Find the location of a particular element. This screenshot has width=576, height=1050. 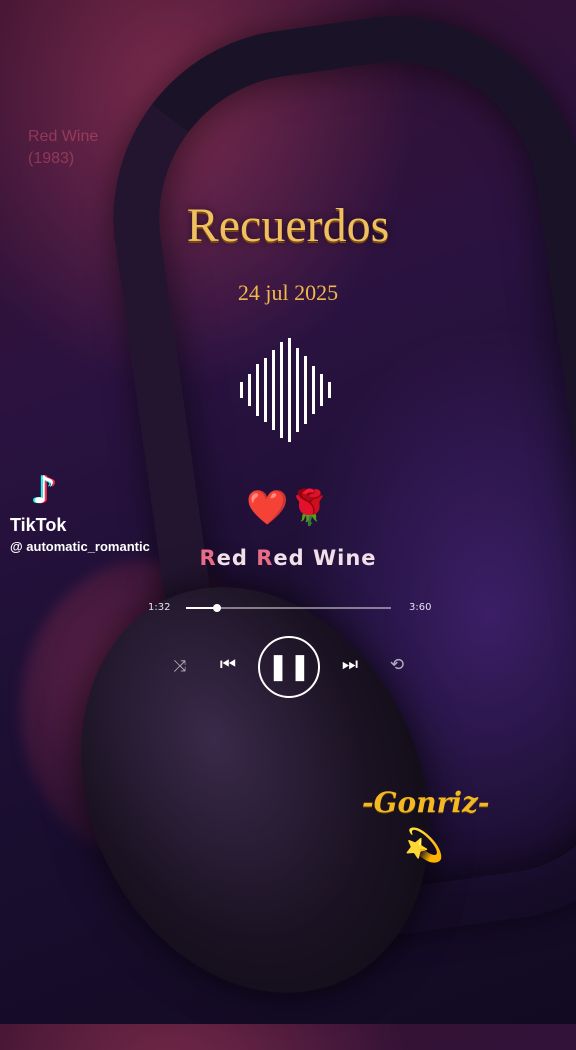

date-label: 24 jul 2025 is located at coordinates (288, 292).